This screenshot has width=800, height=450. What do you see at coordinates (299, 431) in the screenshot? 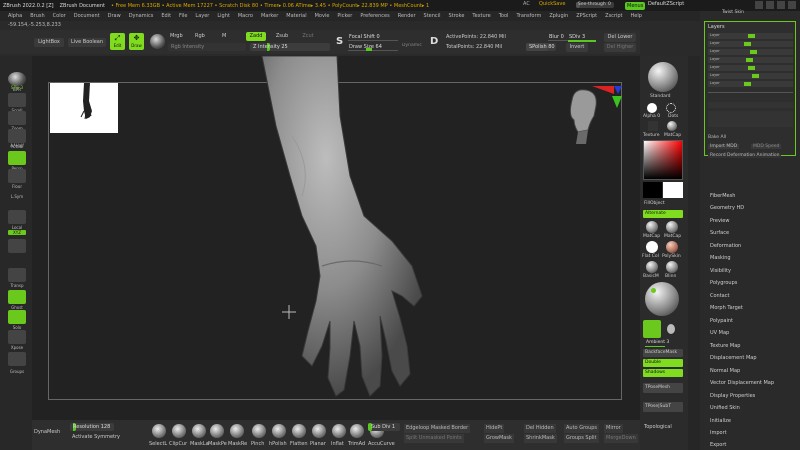
I see `flatten-brush-icon` at bounding box center [299, 431].